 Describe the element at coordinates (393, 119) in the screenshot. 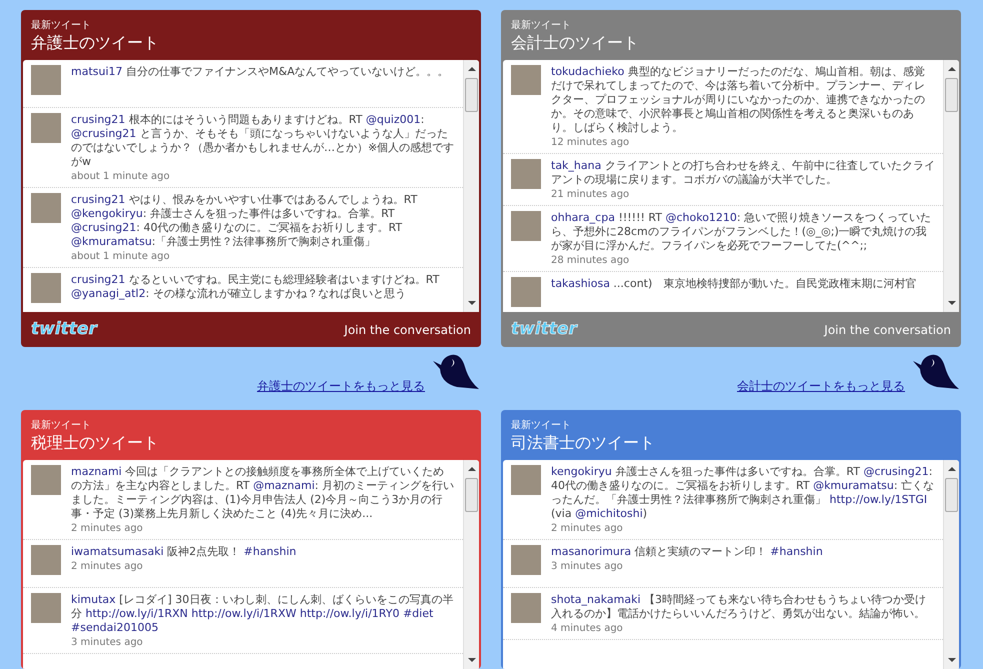

I see `tweet-link: @quiz001` at that location.